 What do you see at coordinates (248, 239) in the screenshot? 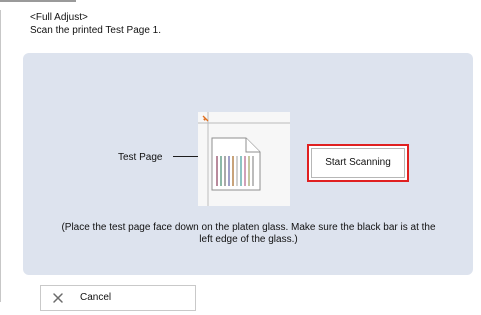
I see `placement-instructions-line-2: left edge of the glass.)` at bounding box center [248, 239].